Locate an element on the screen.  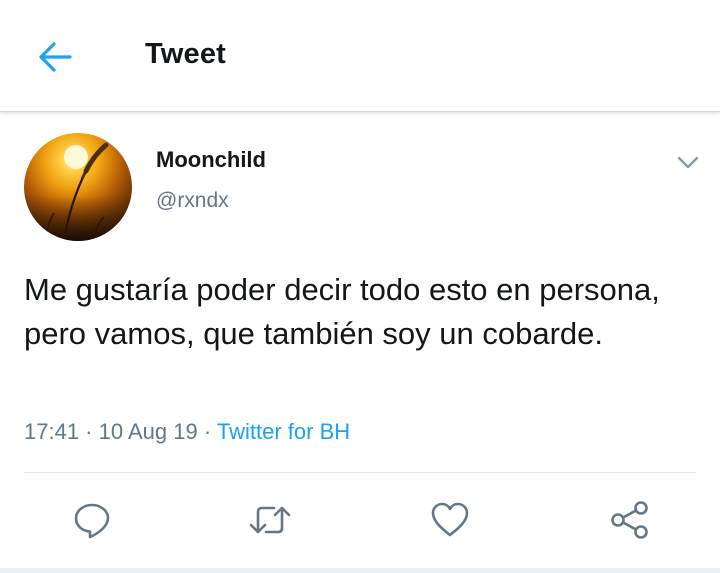
arrow-left-icon is located at coordinates (55, 57).